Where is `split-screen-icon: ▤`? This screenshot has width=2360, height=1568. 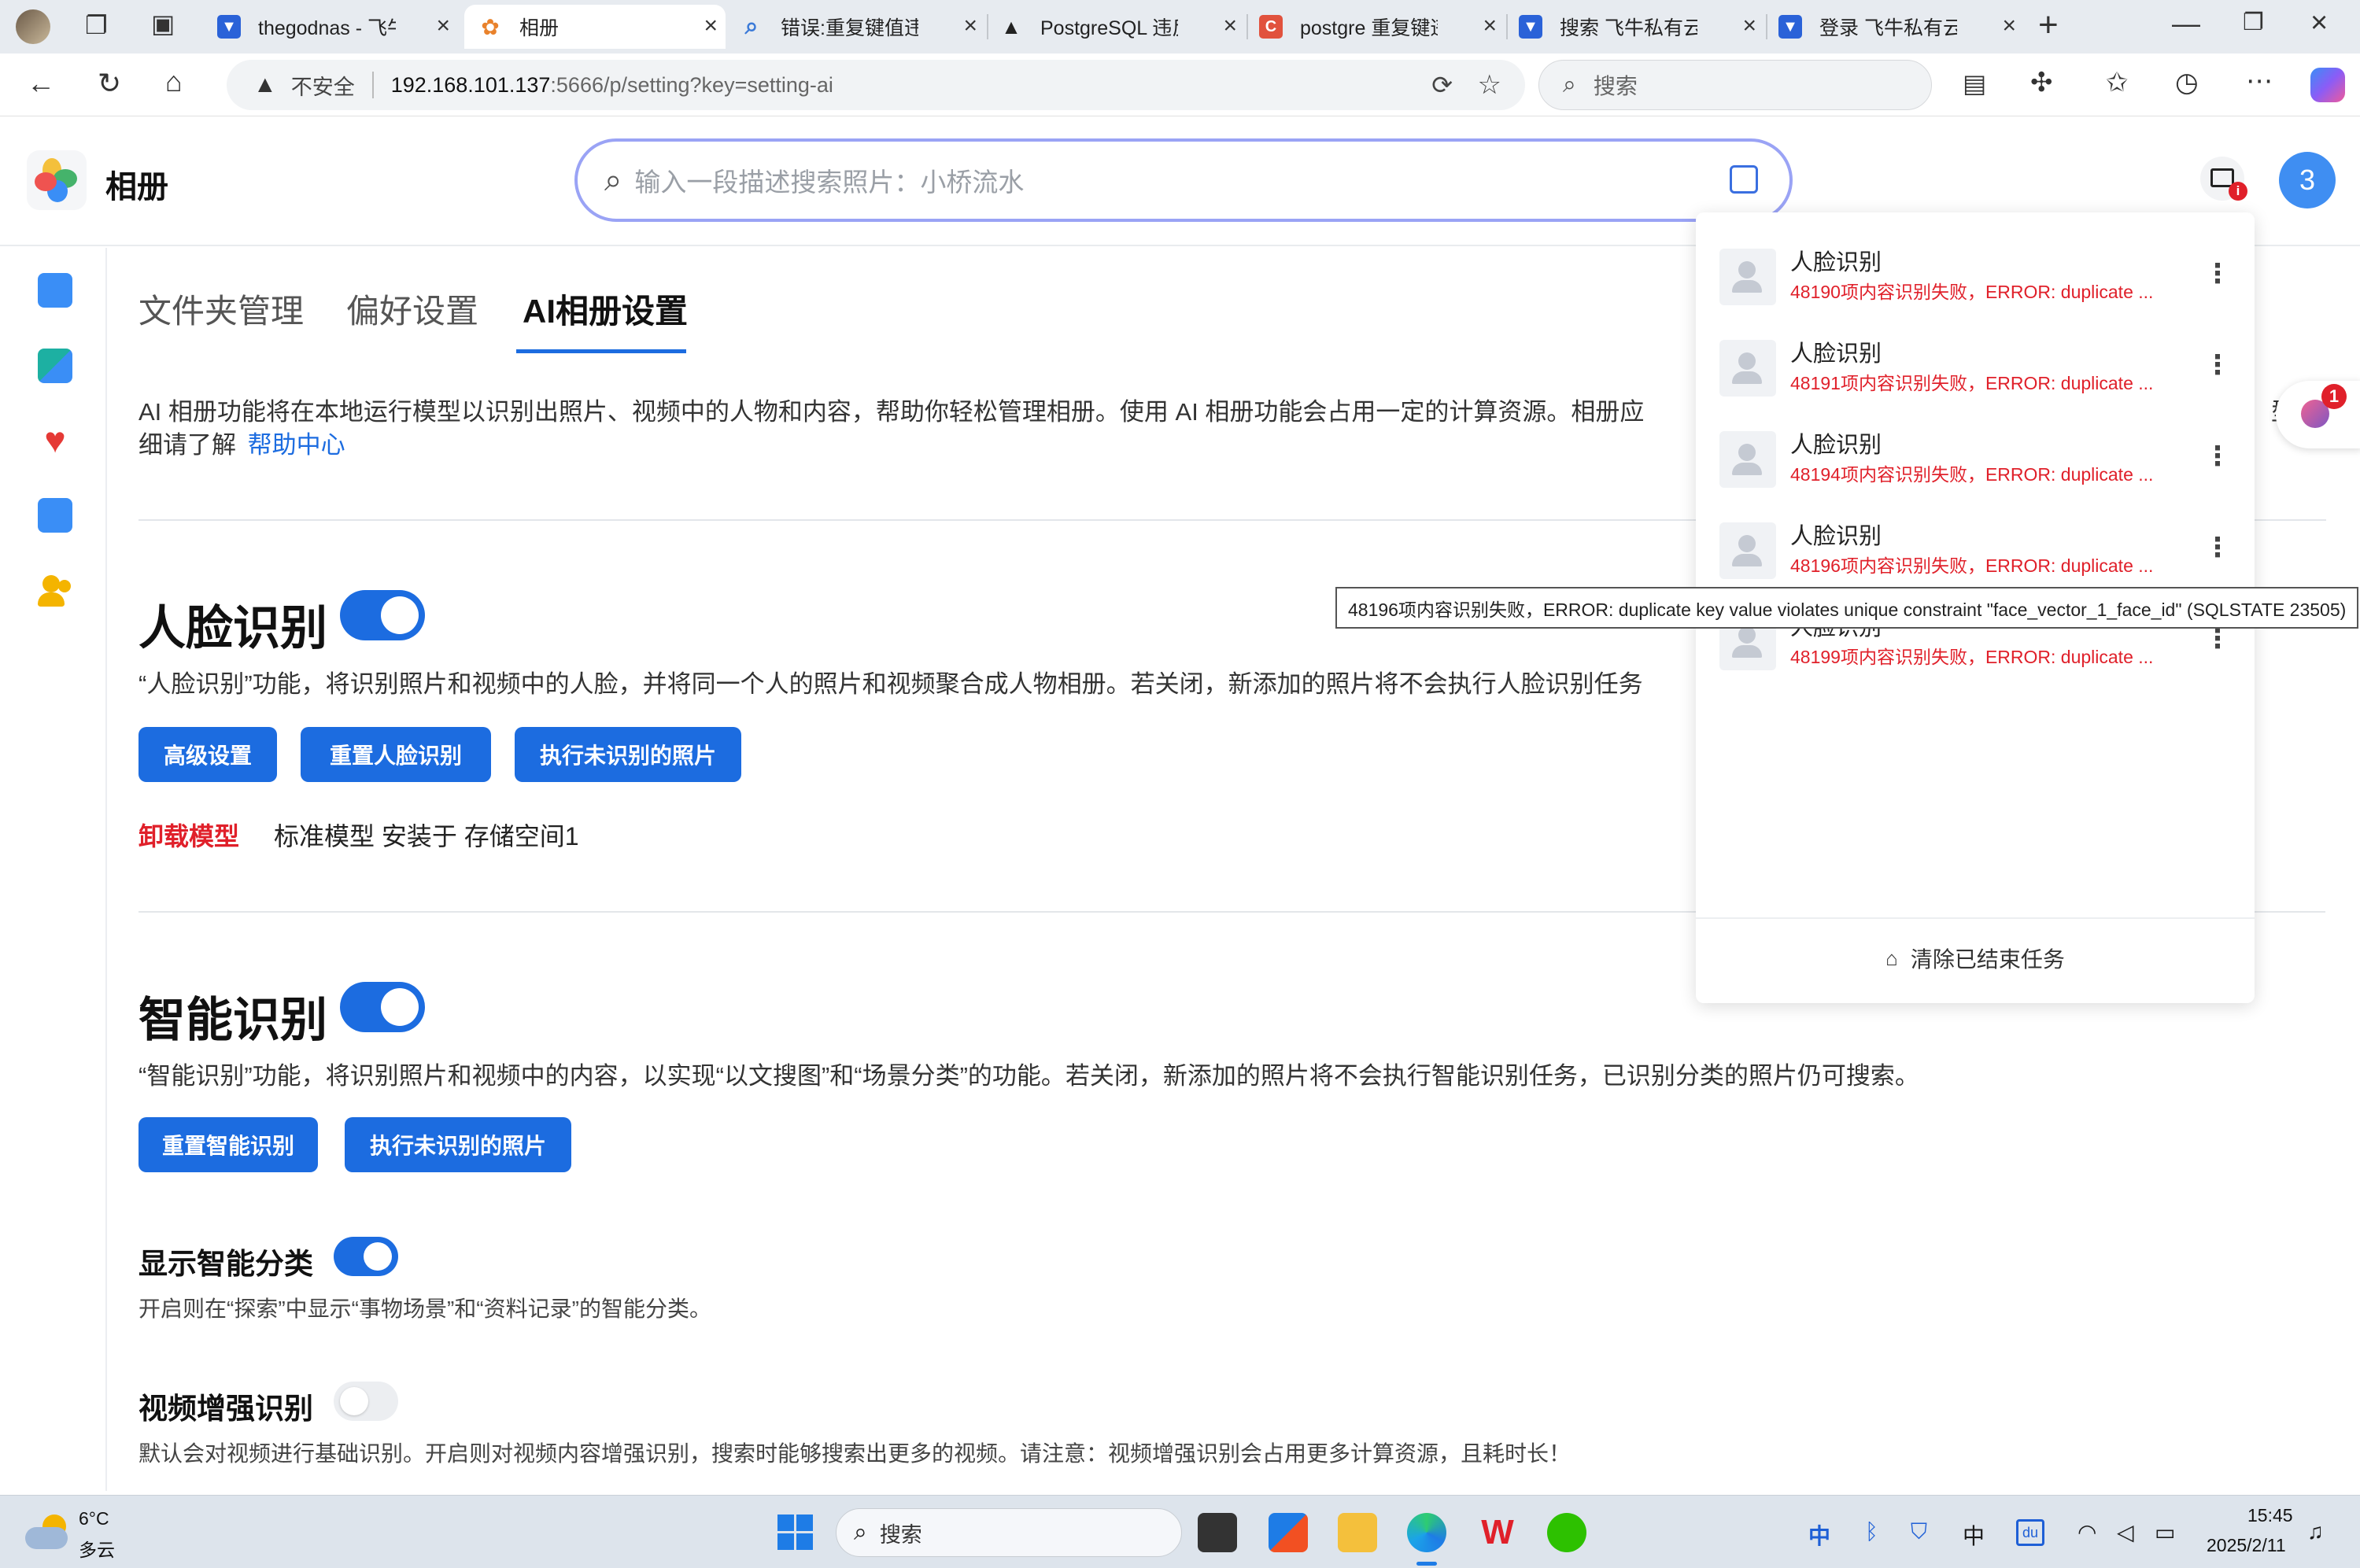
split-screen-icon: ▤ is located at coordinates (1974, 83).